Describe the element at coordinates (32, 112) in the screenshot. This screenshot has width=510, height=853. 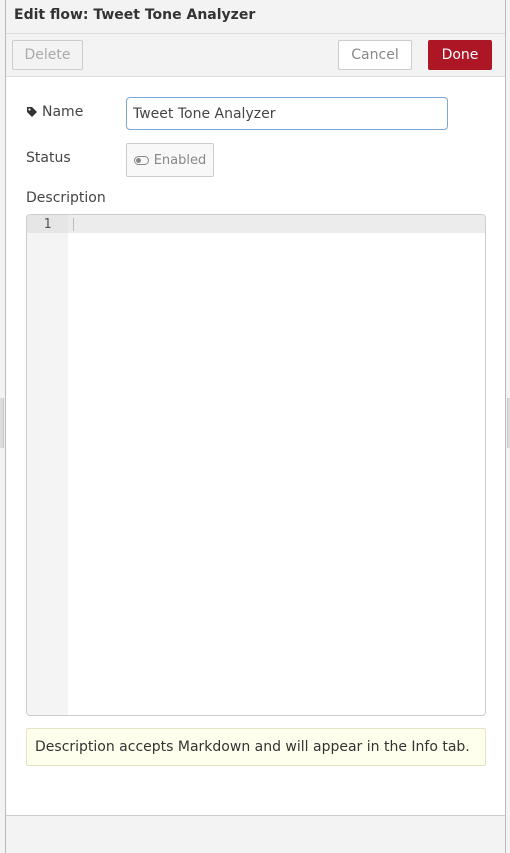
I see `tag-icon` at that location.